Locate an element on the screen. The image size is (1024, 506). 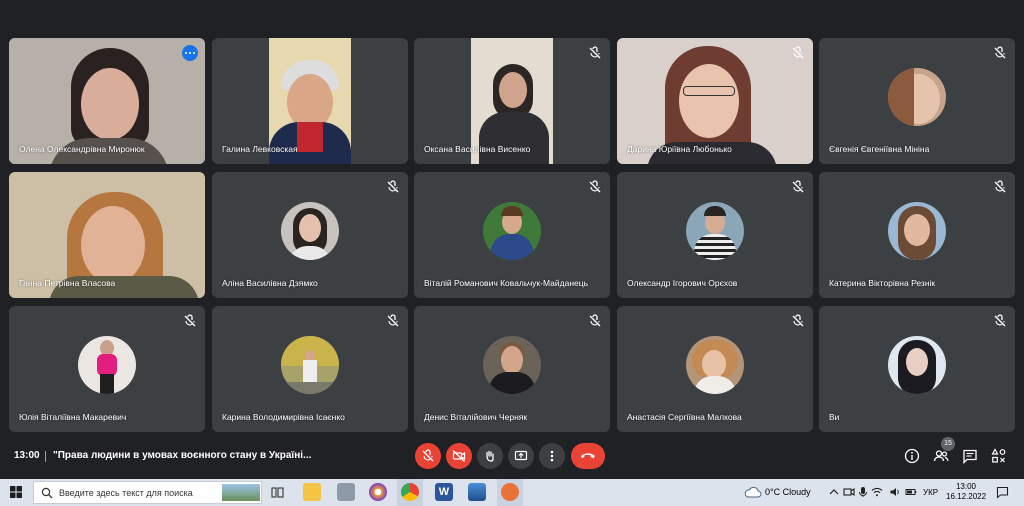
participant-tile: Юлія Віталіївна Макаревич is located at coordinates (107, 369).